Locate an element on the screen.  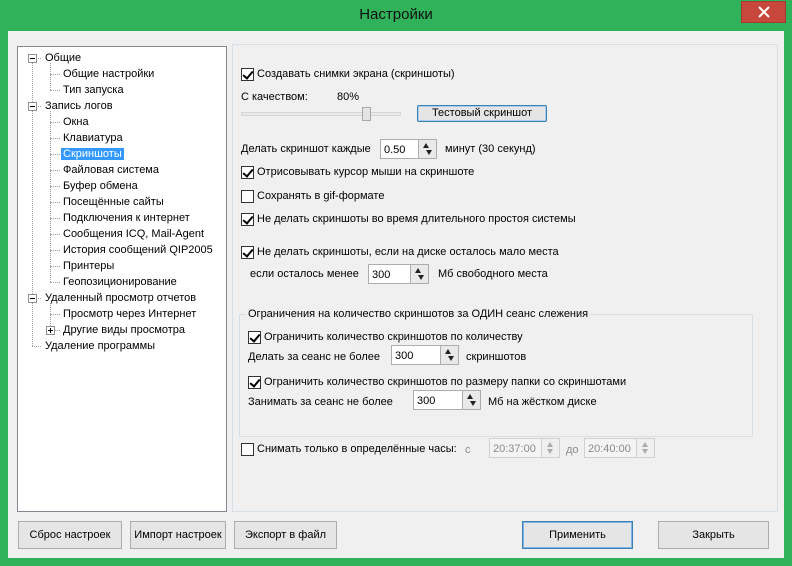
tree-item-label: Файловая система is located at coordinates (111, 170).